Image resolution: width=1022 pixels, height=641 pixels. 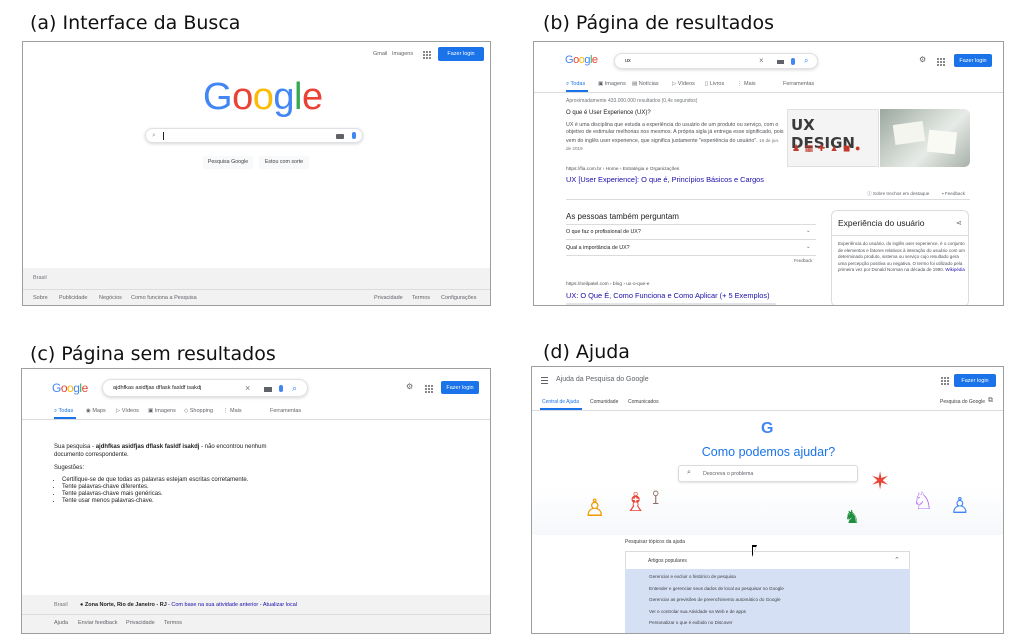 What do you see at coordinates (280, 605) in the screenshot?
I see `update-location-link: Atualizar local` at bounding box center [280, 605].